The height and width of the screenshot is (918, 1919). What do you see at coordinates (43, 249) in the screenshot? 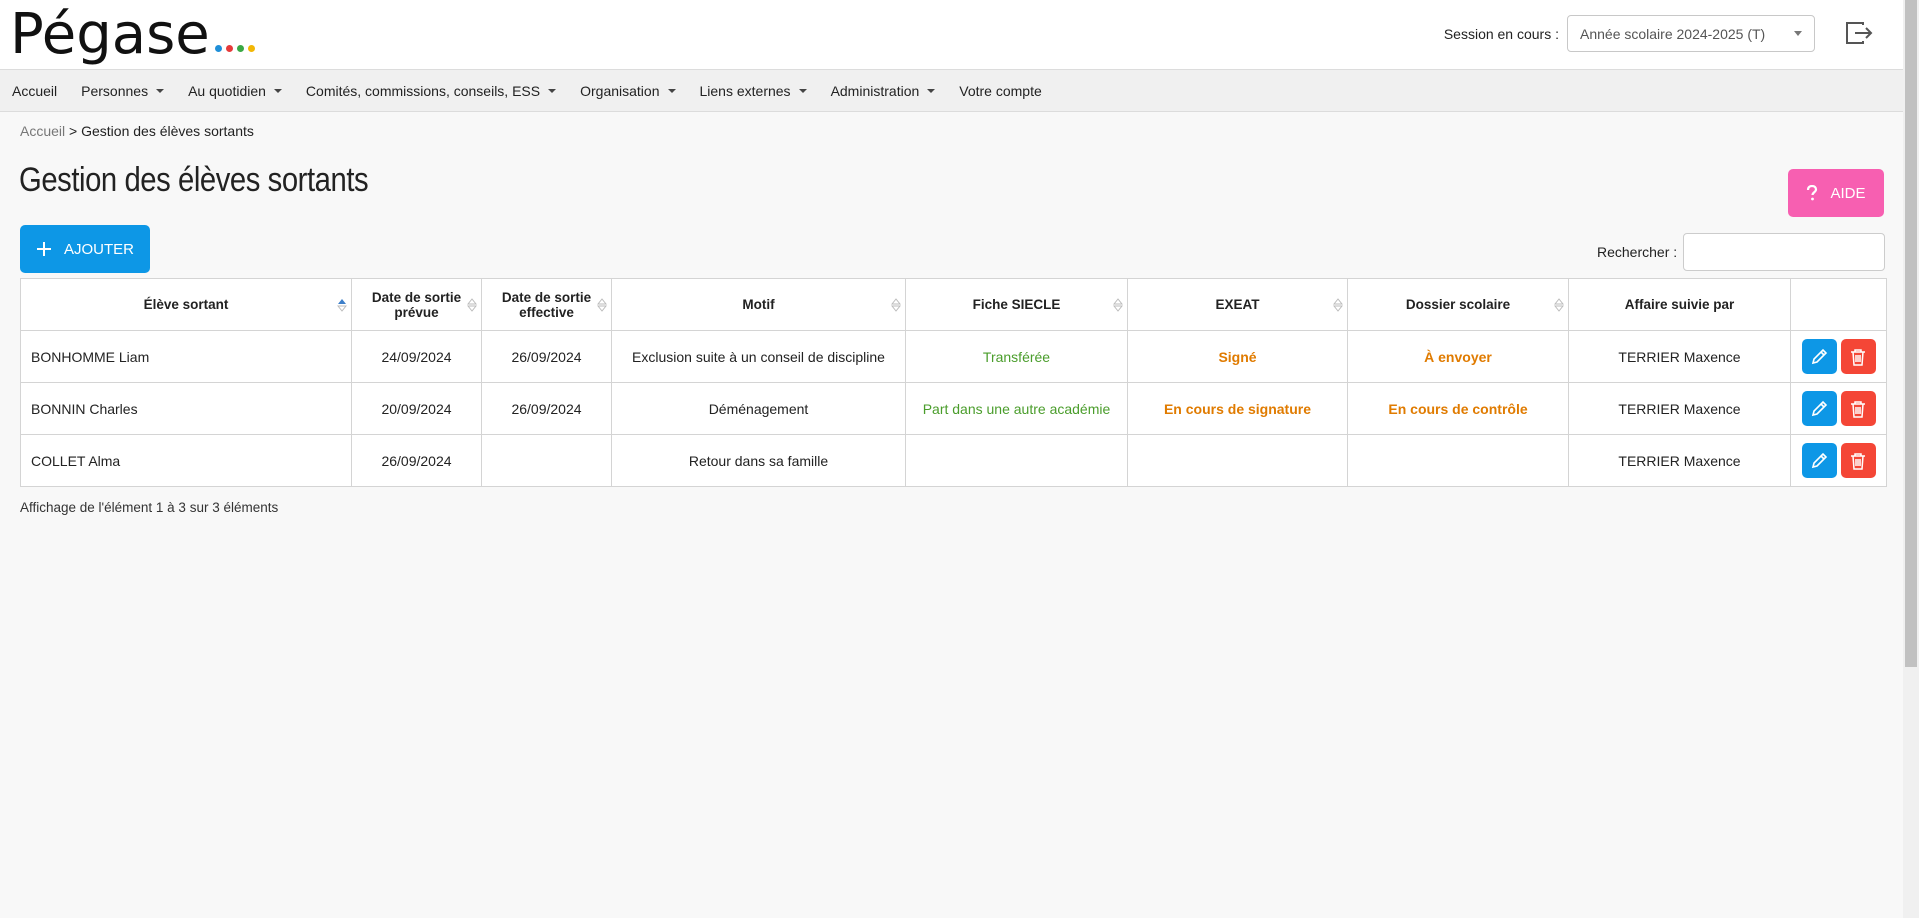
I see `plus-icon` at bounding box center [43, 249].